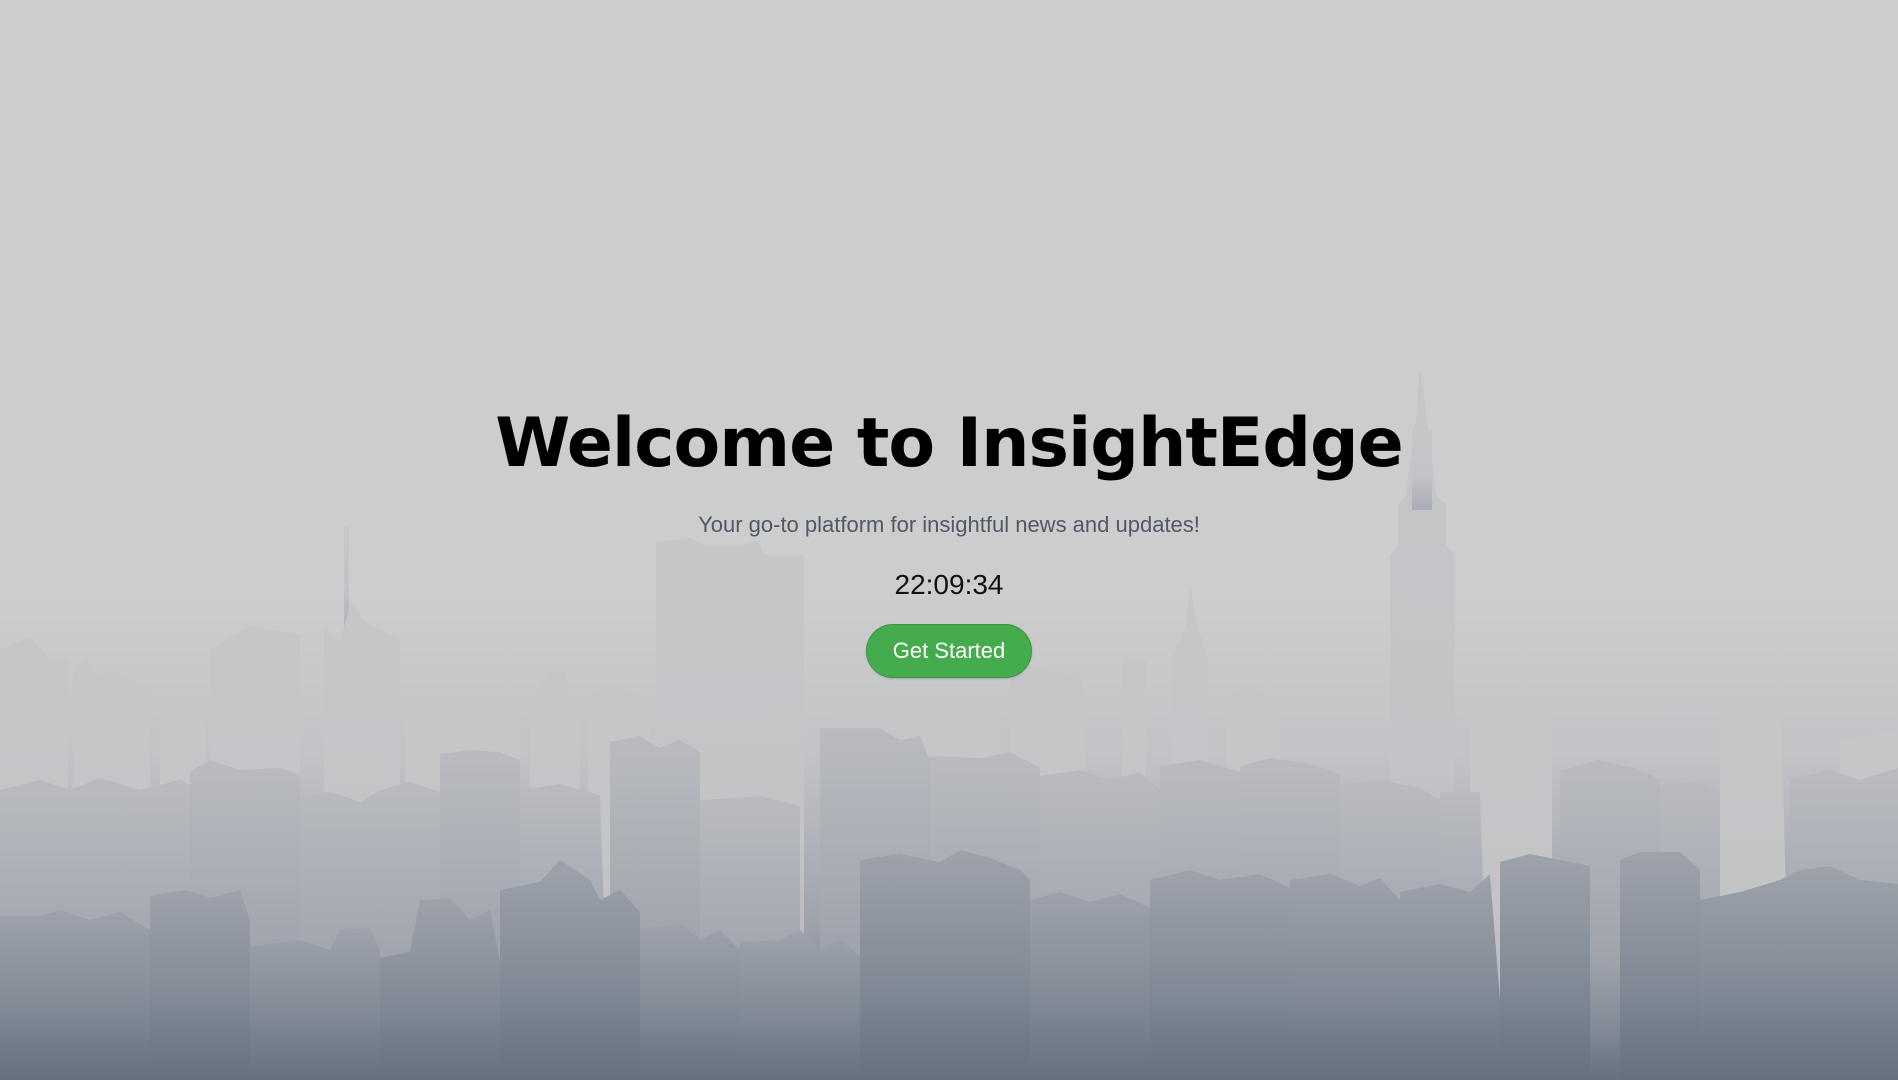 This screenshot has height=1080, width=1898. Describe the element at coordinates (949, 584) in the screenshot. I see `live-clock: 22:09:34` at that location.